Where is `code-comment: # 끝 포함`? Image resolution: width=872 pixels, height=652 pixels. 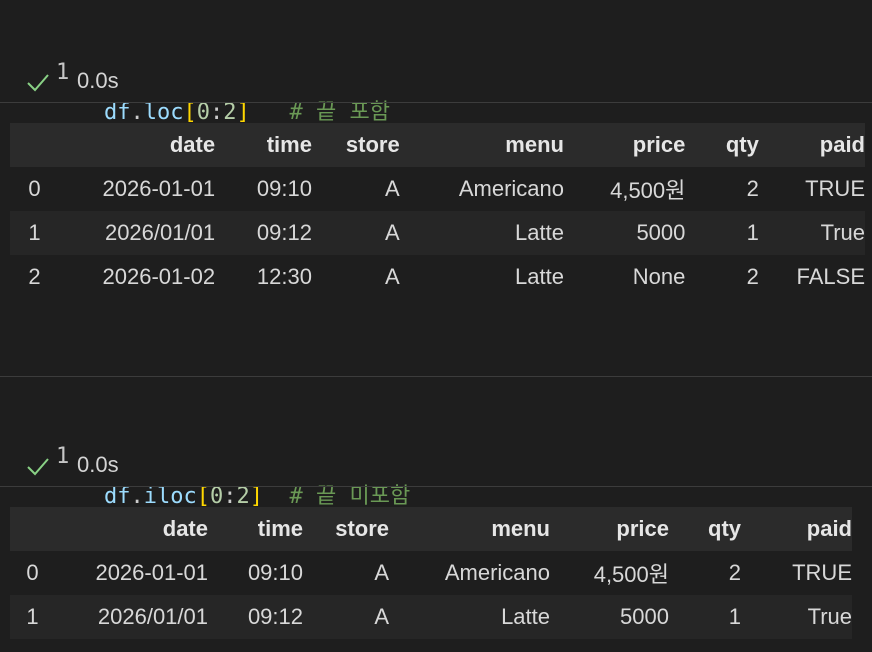
code-comment: # 끝 포함 is located at coordinates (339, 112).